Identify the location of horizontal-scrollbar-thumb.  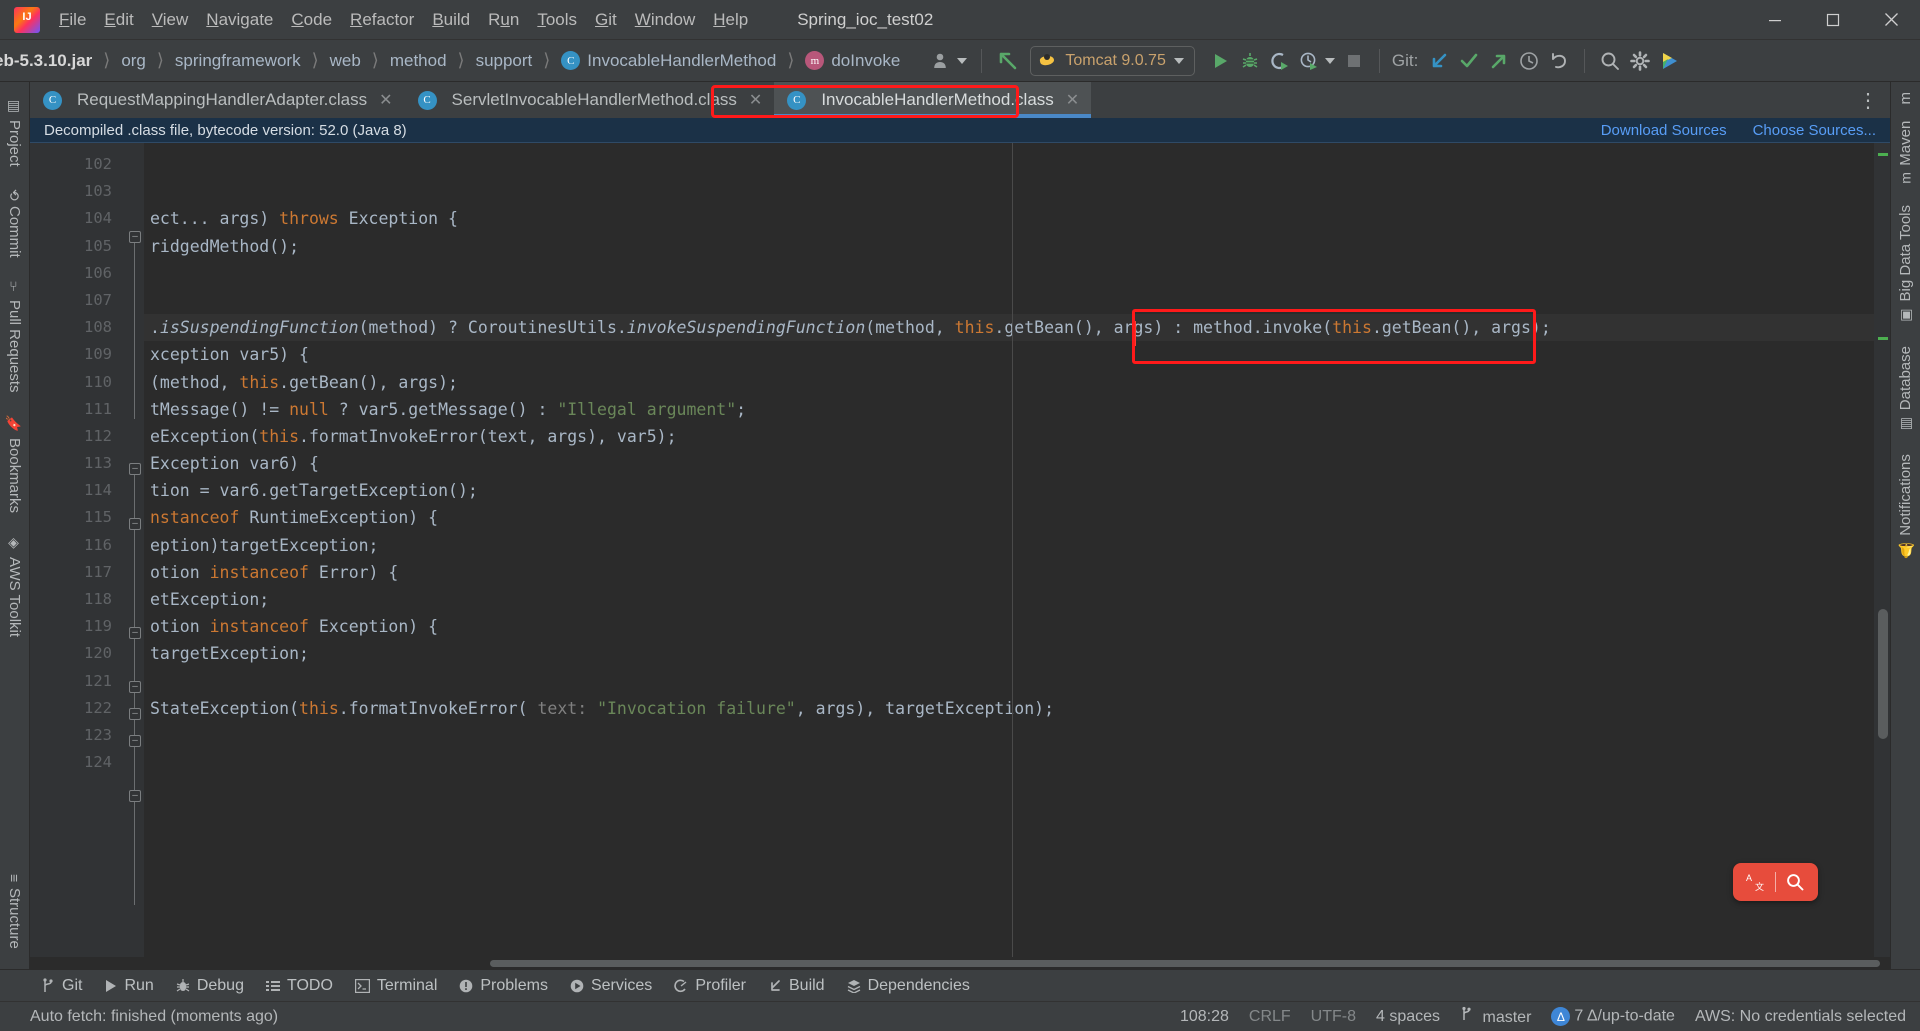
(1185, 963).